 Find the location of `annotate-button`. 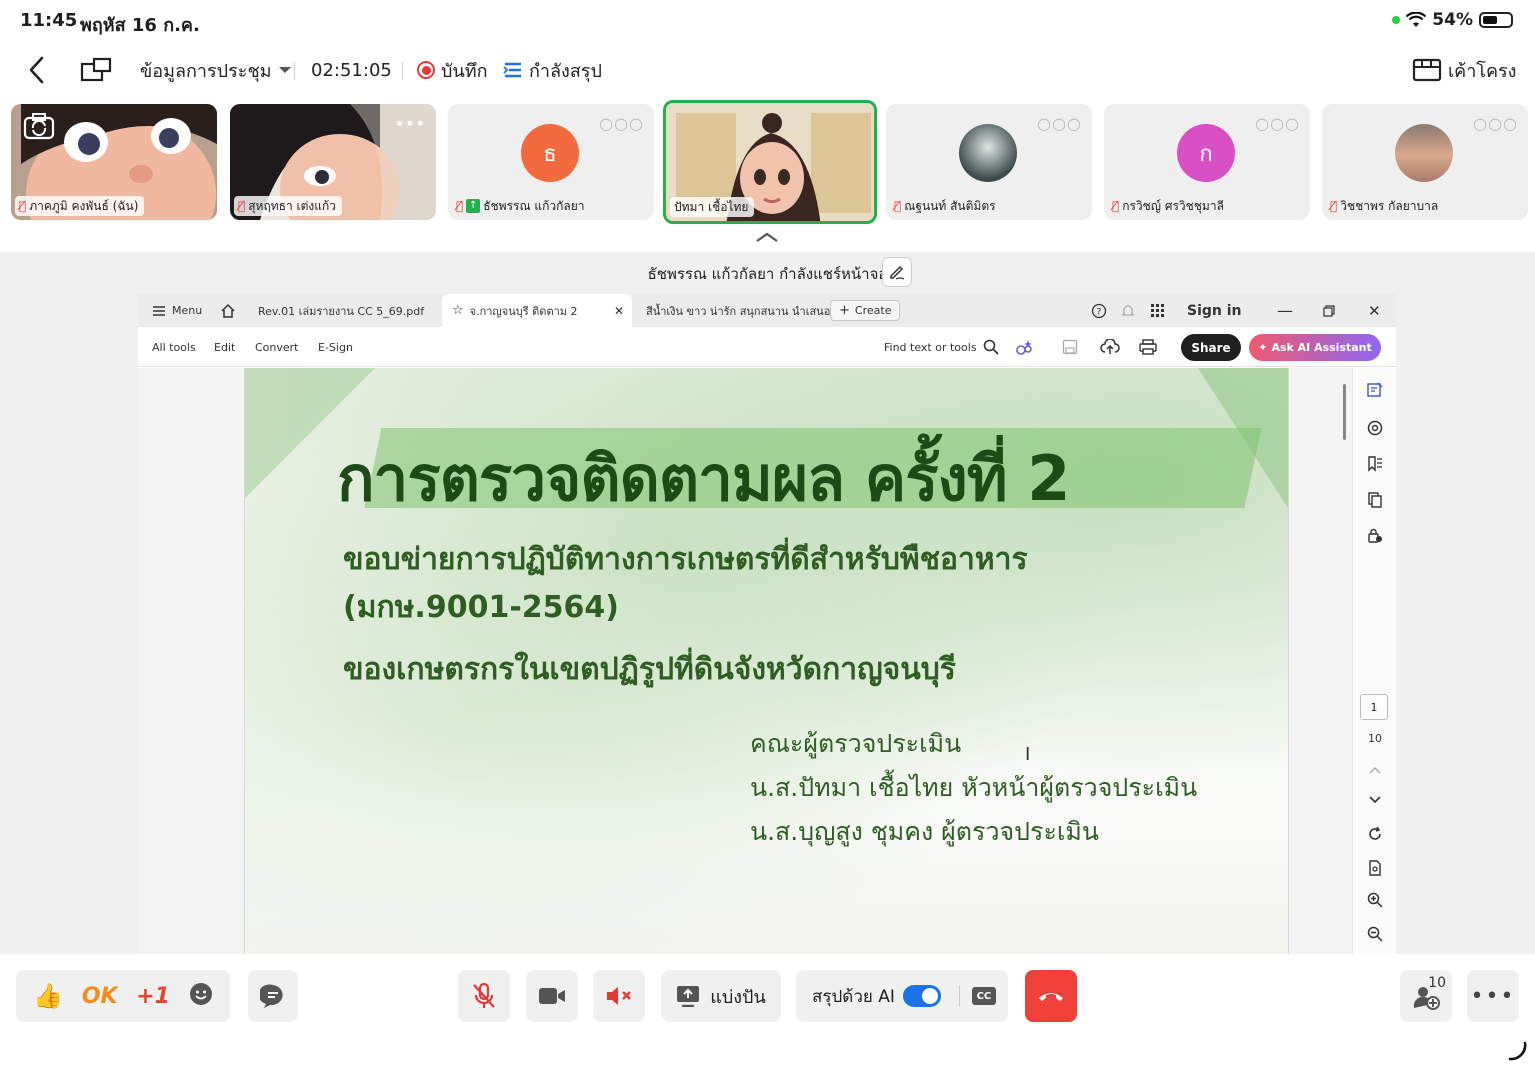

annotate-button is located at coordinates (897, 272).